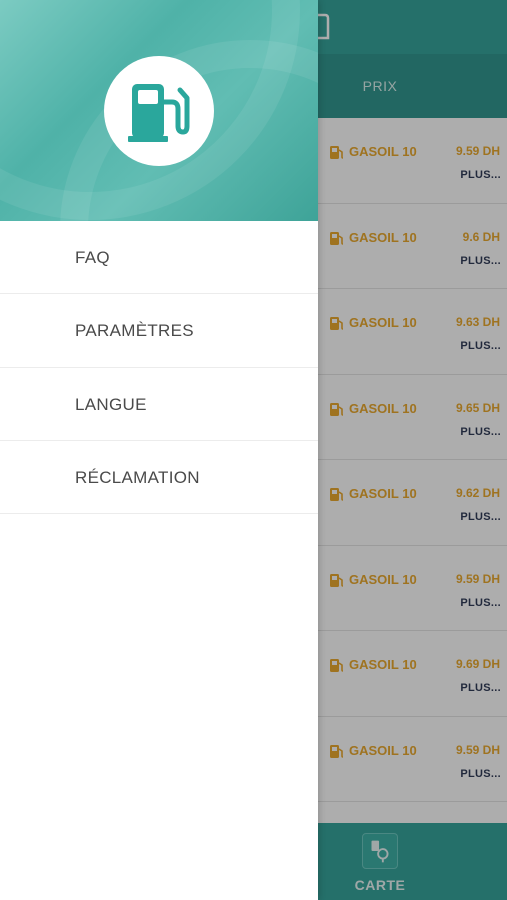  I want to click on menu-item-parametres: PARAMÈTRES, so click(159, 331).